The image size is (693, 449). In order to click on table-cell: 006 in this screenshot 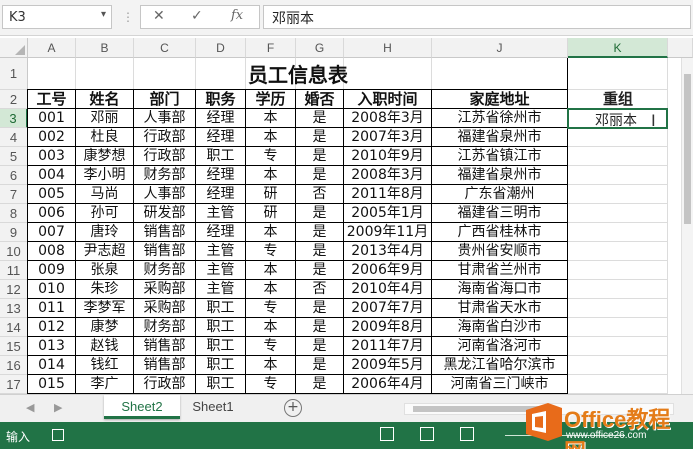, I will do `click(52, 213)`.